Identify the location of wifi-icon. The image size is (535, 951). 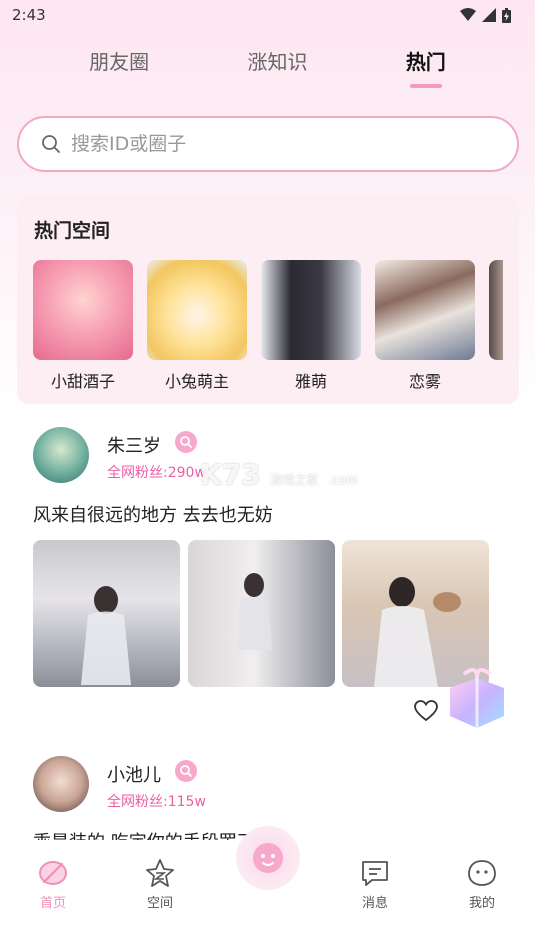
(468, 14).